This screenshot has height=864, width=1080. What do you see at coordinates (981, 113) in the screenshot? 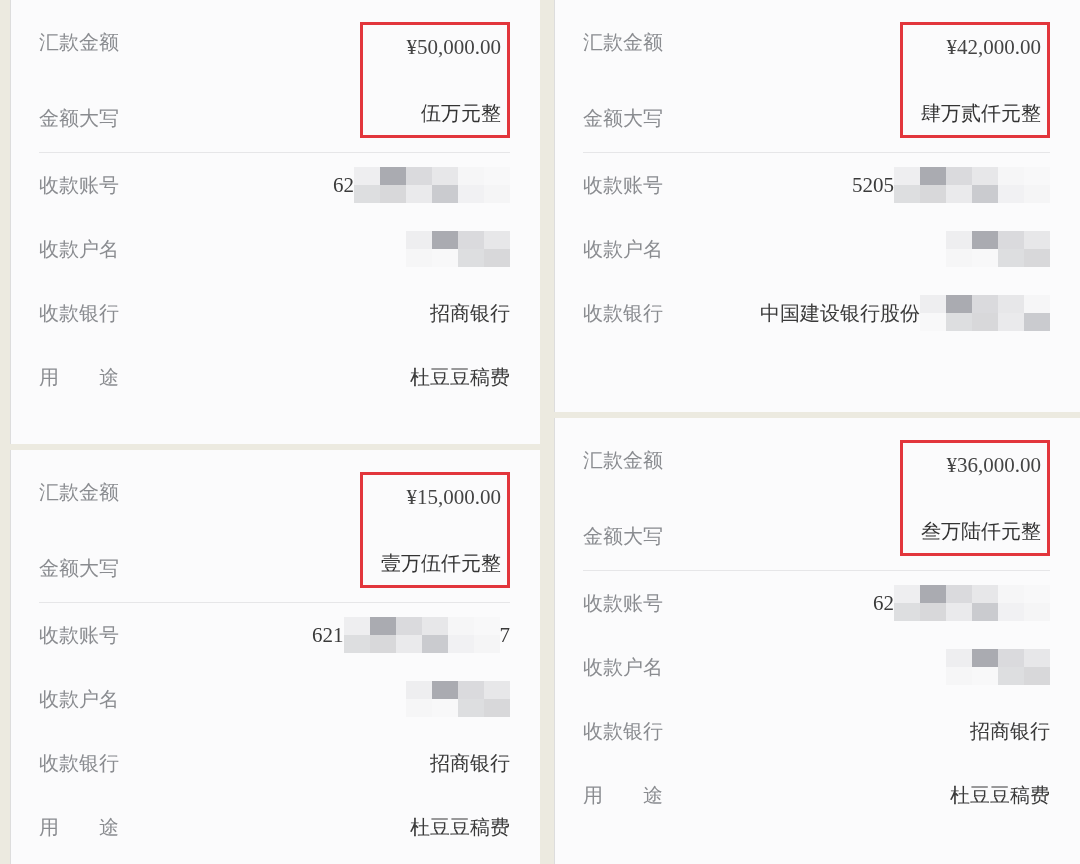
I see `amount-in-words: 肆万贰仟元整` at bounding box center [981, 113].